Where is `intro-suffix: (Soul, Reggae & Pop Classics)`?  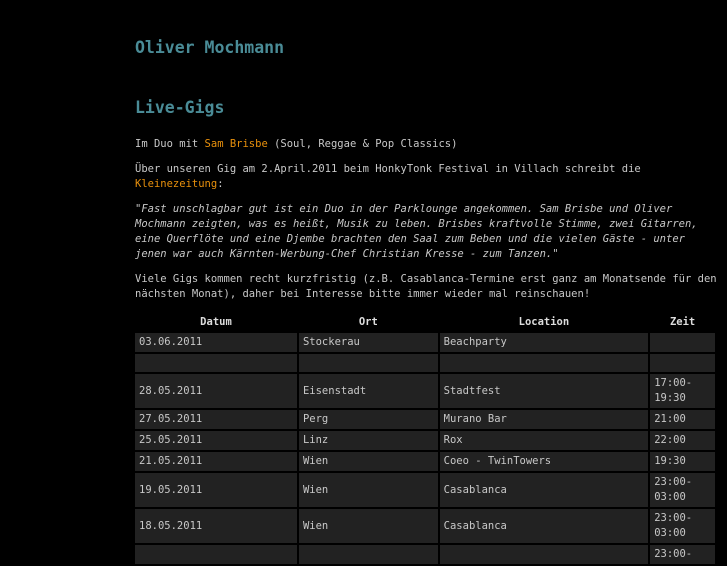
intro-suffix: (Soul, Reggae & Pop Classics) is located at coordinates (362, 144).